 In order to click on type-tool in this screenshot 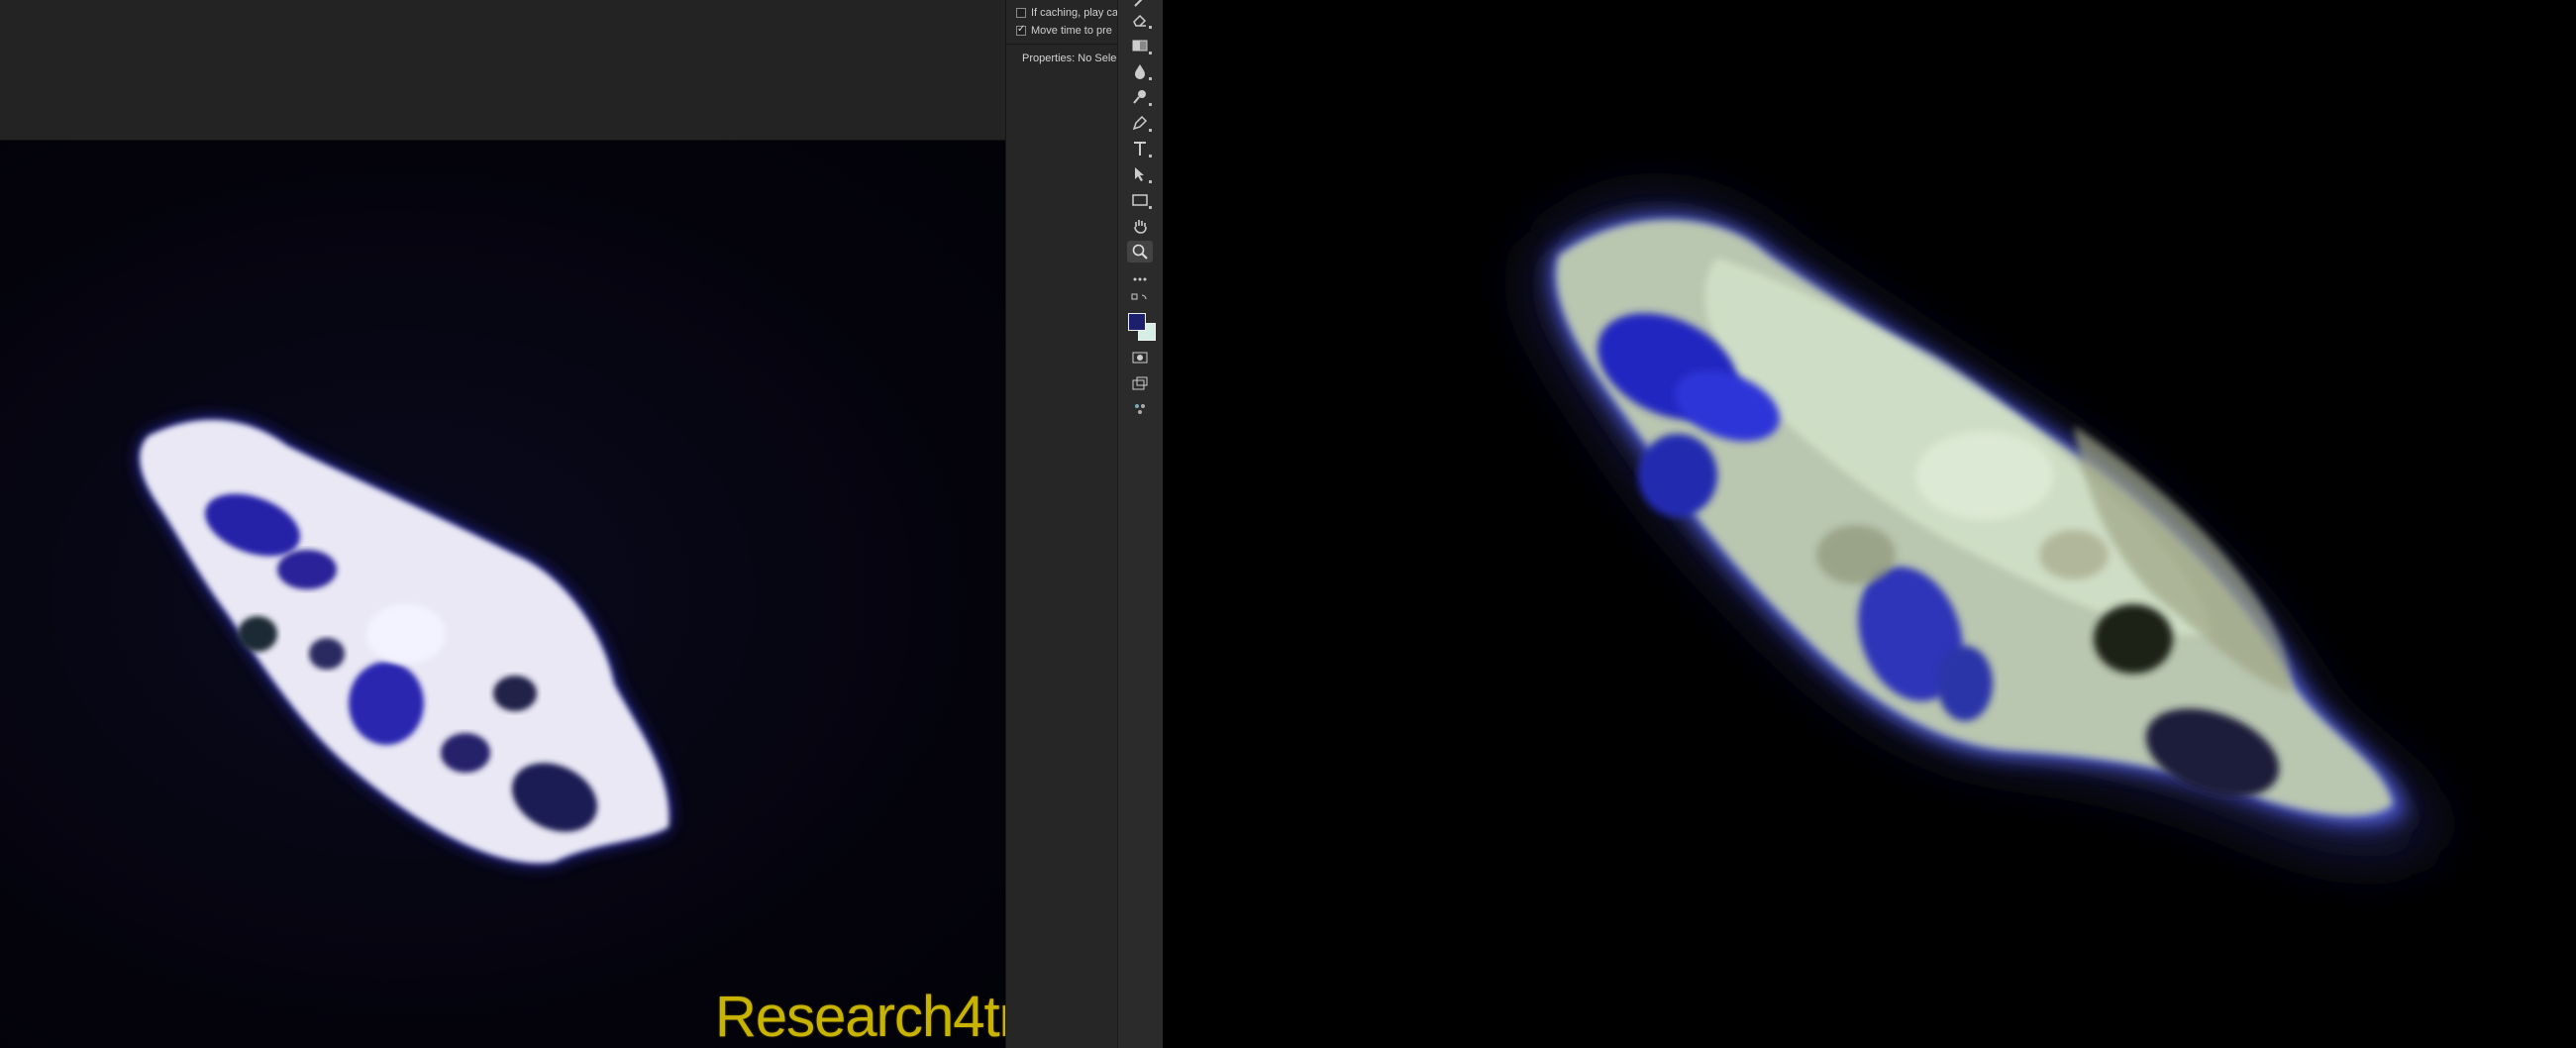, I will do `click(1140, 148)`.